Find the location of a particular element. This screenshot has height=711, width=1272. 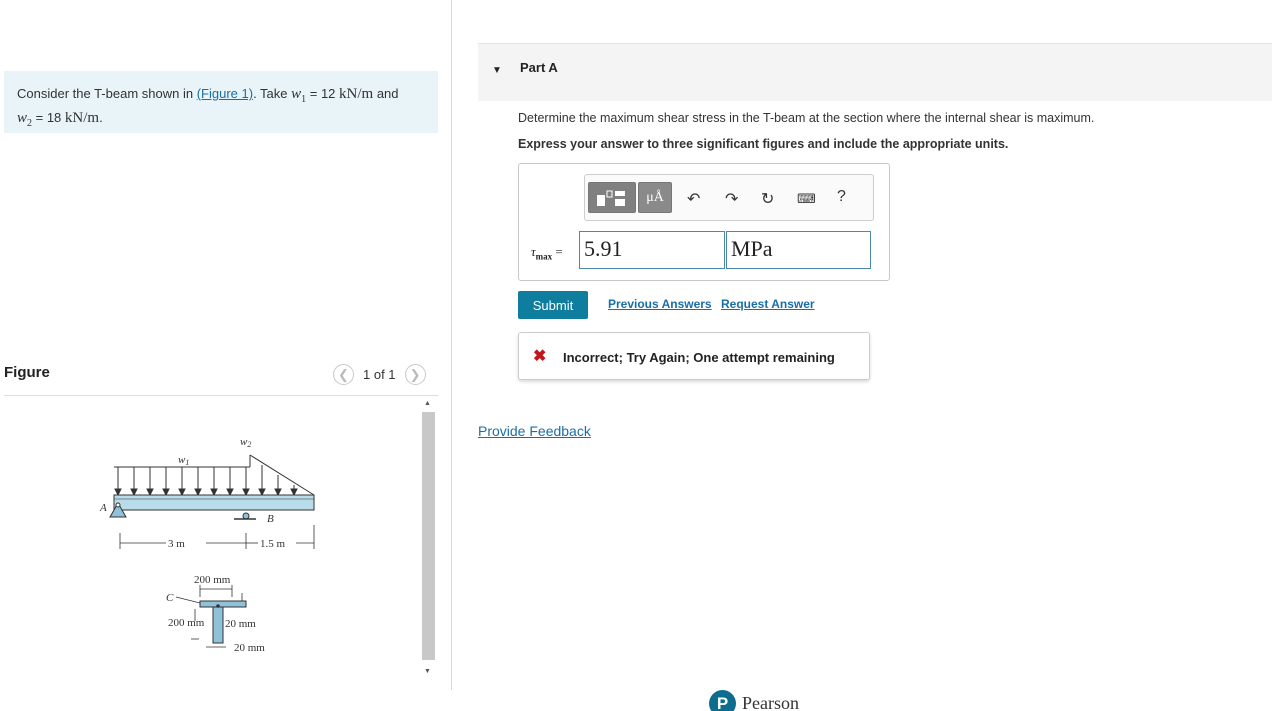

previous-answers-link: Previous Answers is located at coordinates (660, 304).